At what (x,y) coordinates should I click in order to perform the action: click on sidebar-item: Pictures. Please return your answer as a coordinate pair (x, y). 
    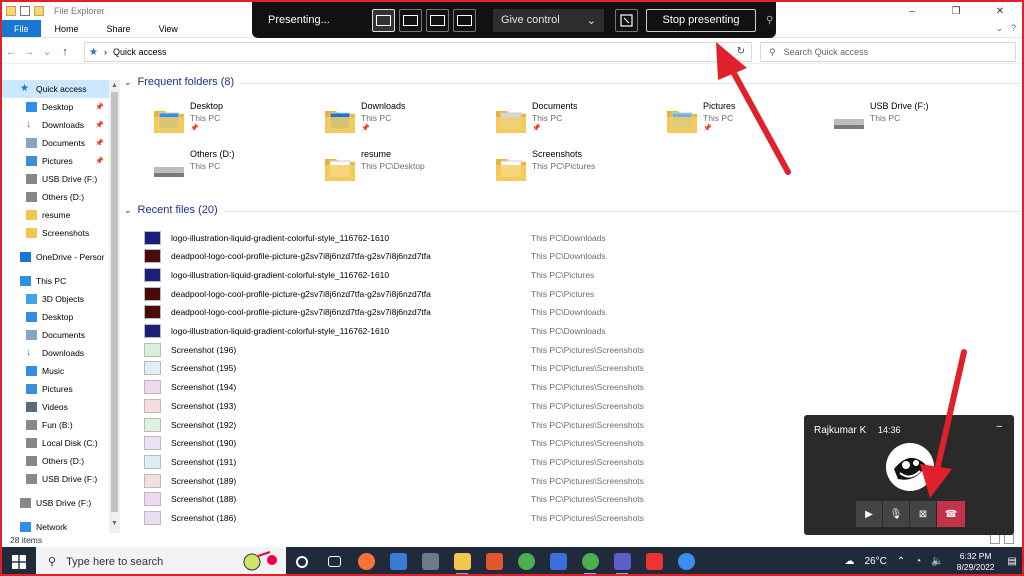
    Looking at the image, I should click on (61, 389).